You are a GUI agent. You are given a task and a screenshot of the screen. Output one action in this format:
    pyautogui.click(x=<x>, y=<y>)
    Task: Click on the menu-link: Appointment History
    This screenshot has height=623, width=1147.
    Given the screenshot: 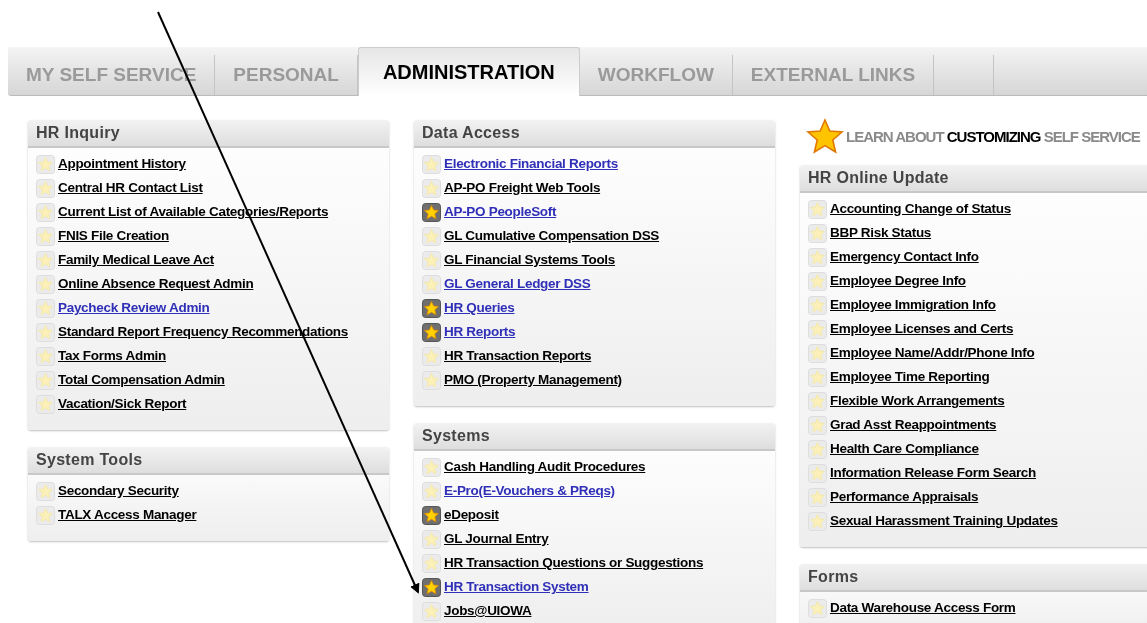 What is the action you would take?
    pyautogui.click(x=122, y=164)
    